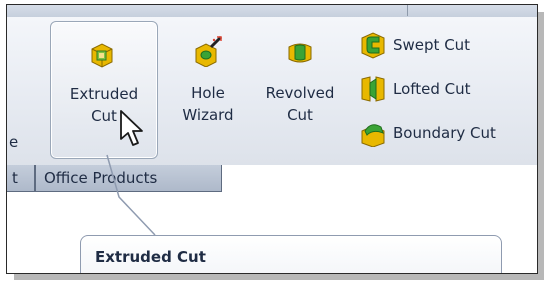  I want to click on hole-wizard-icon, so click(208, 53).